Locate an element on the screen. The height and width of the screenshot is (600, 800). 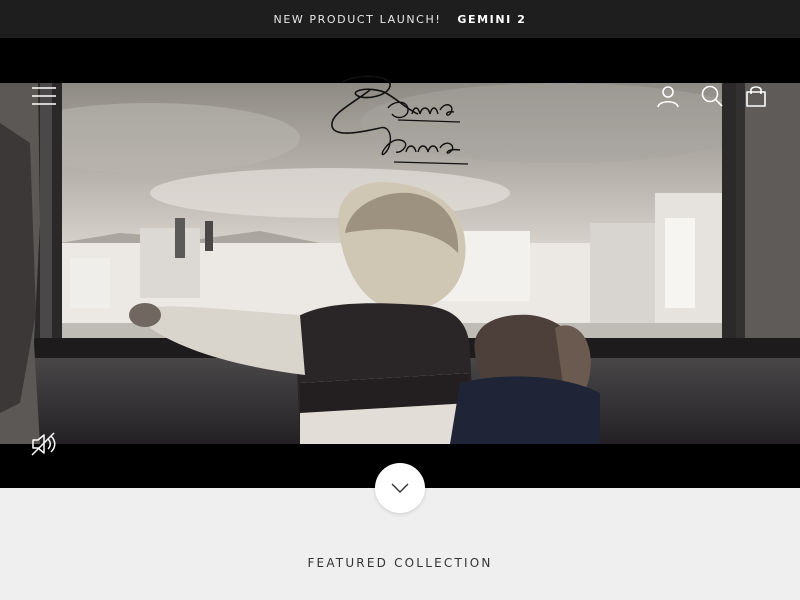
account-icon is located at coordinates (668, 97).